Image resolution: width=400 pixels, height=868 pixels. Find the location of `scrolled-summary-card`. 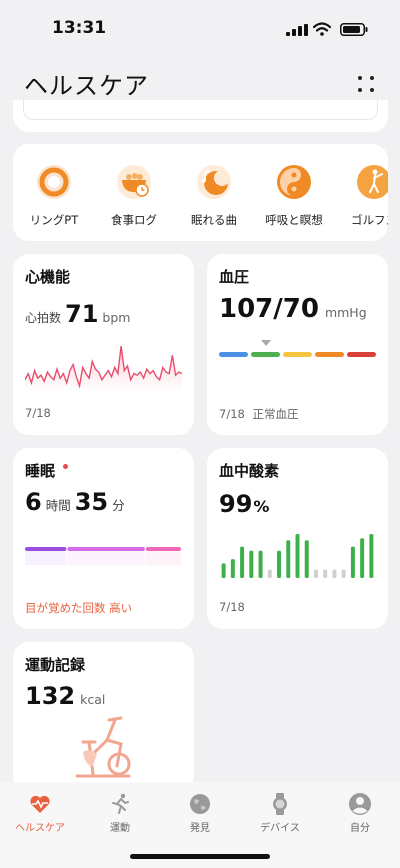

scrolled-summary-card is located at coordinates (200, 116).